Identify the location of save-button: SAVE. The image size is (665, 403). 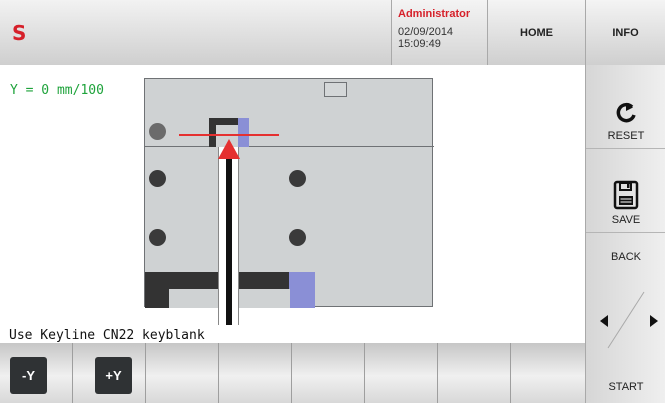
(625, 191).